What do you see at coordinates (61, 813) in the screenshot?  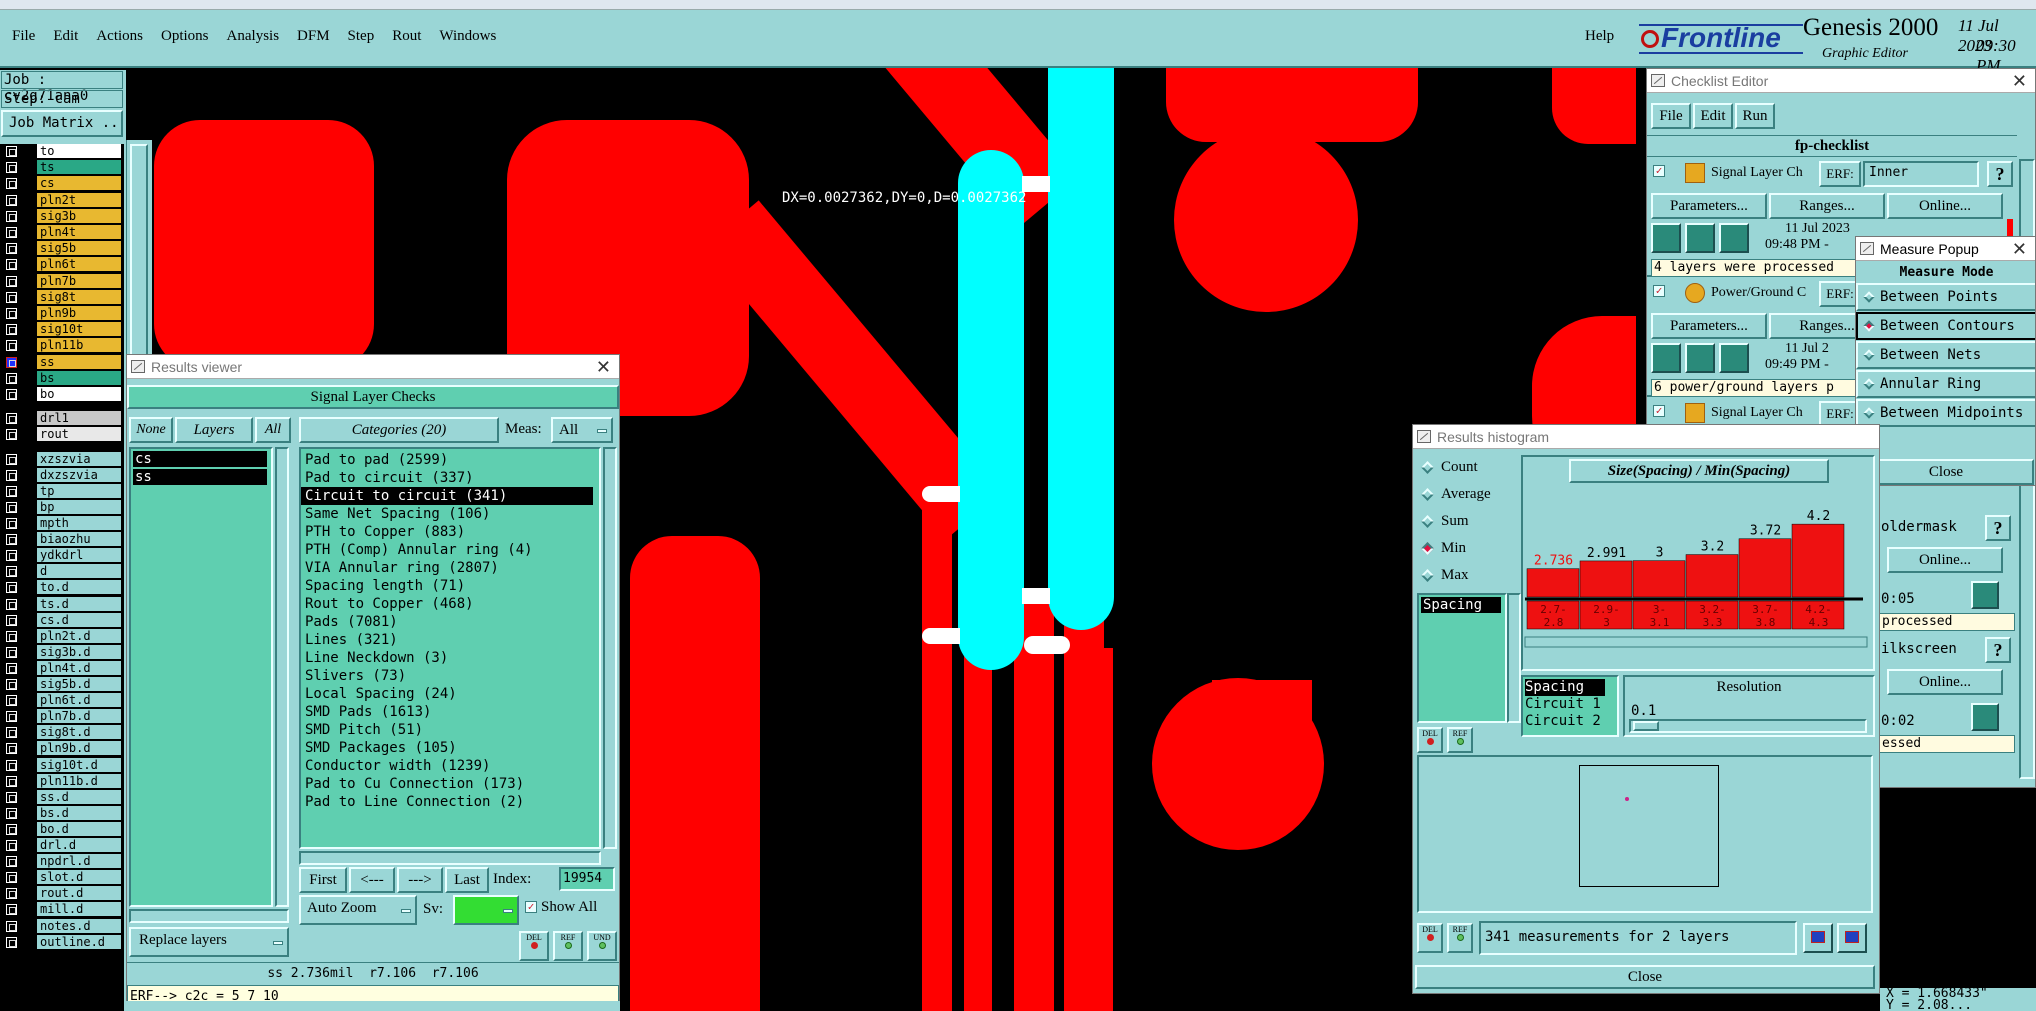 I see `layer-row: bs.d` at bounding box center [61, 813].